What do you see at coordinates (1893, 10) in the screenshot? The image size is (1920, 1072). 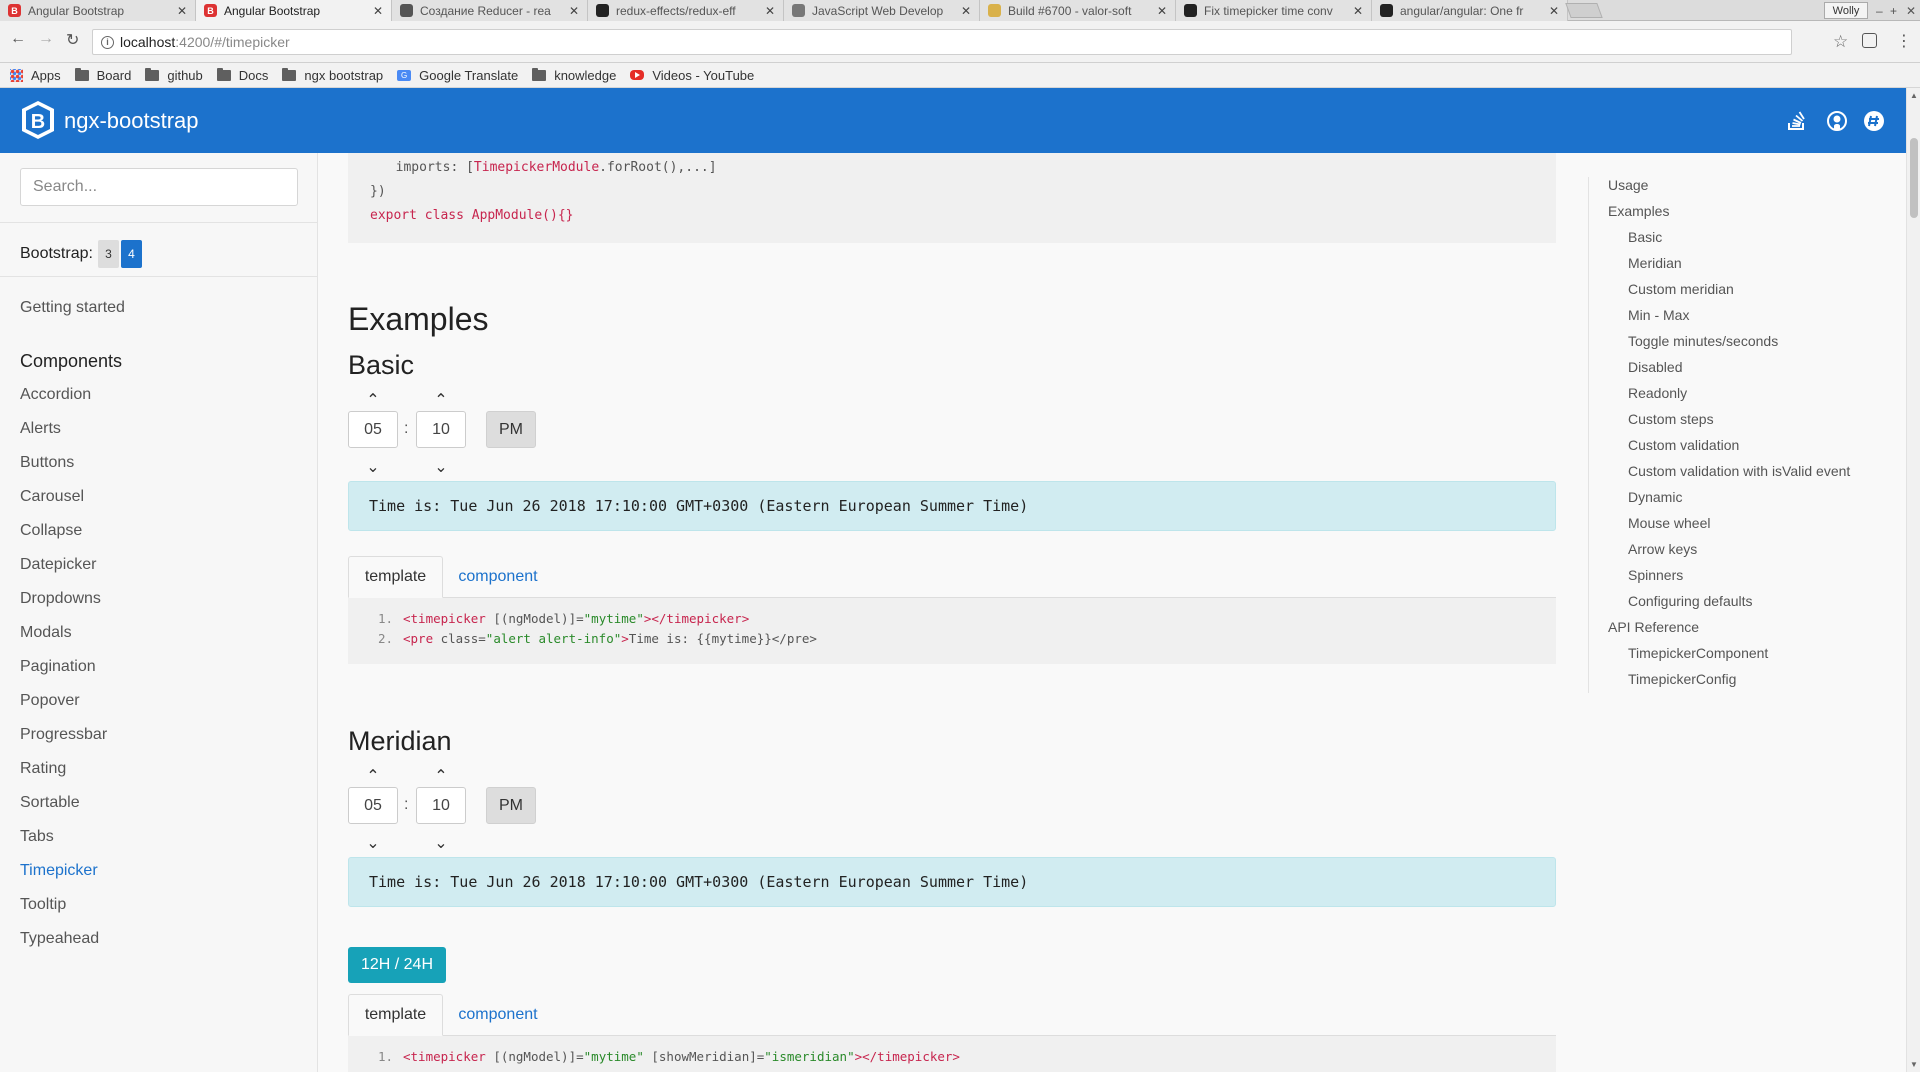 I see `maximize-icon: +` at bounding box center [1893, 10].